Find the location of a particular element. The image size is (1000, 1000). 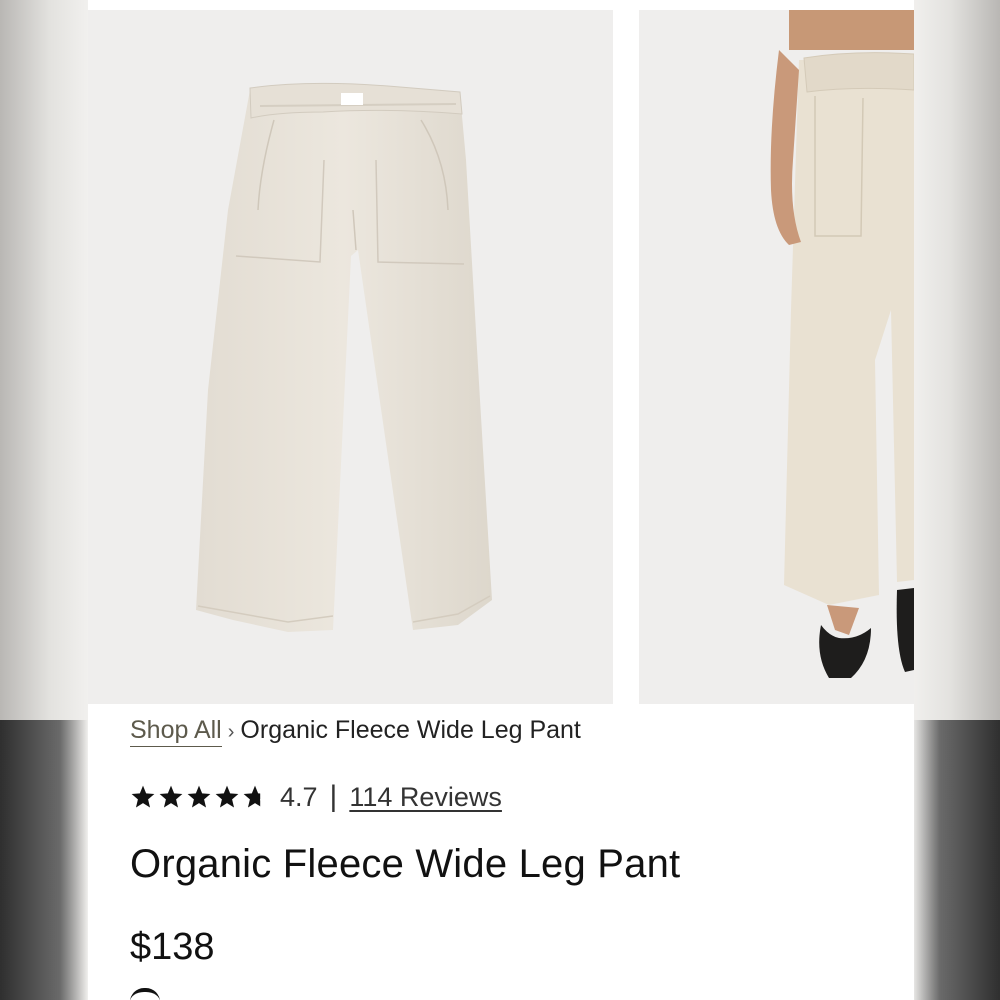

breadcrumb: Shop All › Organic Fleece Wide Leg Pant is located at coordinates (355, 731).